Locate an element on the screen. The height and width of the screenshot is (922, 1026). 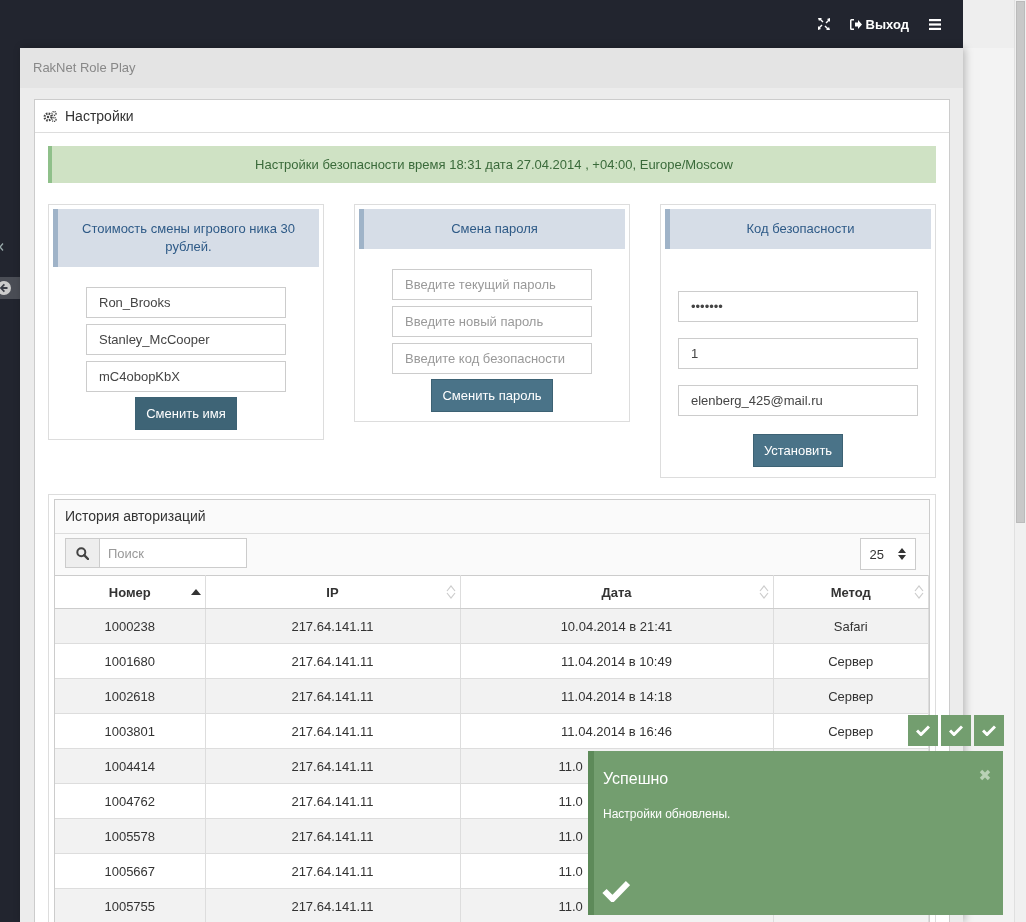
table-cell: 1004762 is located at coordinates (130, 801).